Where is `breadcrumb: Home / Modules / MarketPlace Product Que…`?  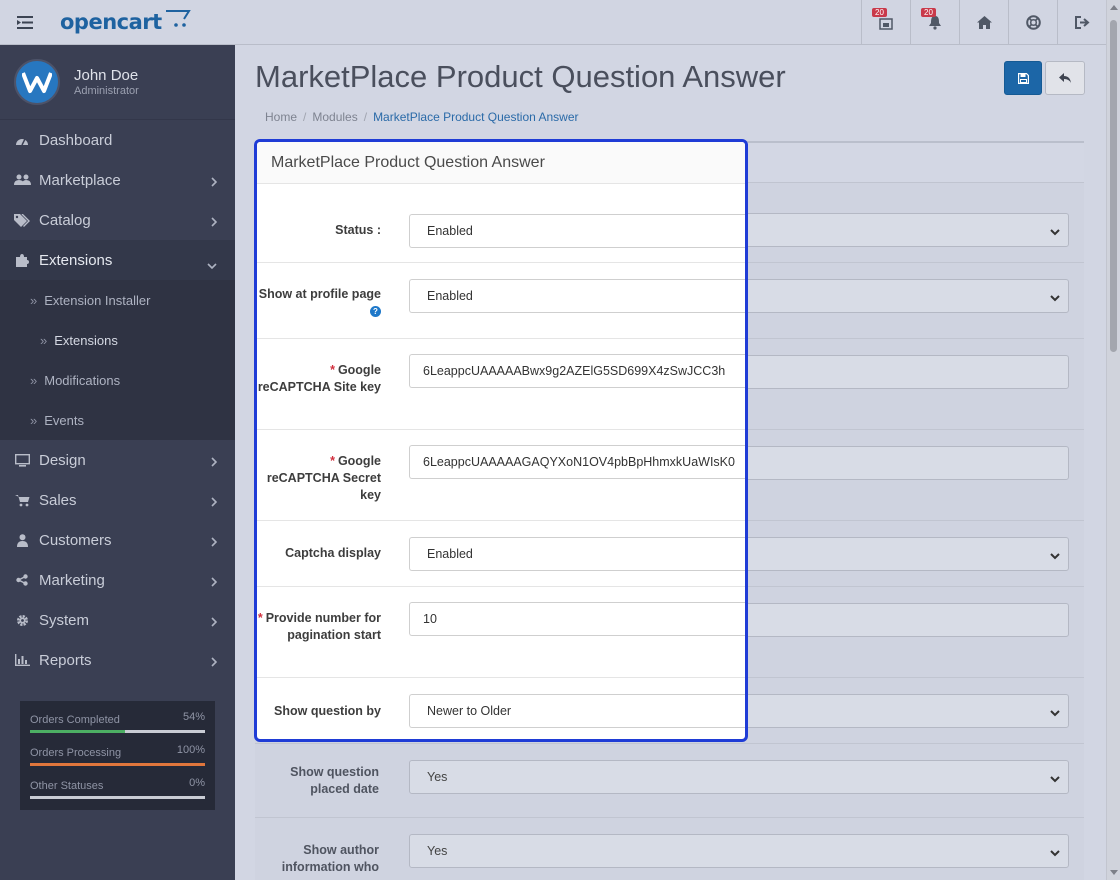
breadcrumb: Home / Modules / MarketPlace Product Que… is located at coordinates (422, 117).